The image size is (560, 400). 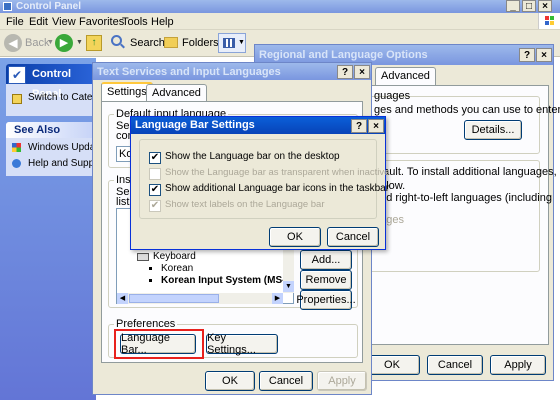 I want to click on tsil-titlebar: Text Services and Input Languages, so click(x=232, y=71).